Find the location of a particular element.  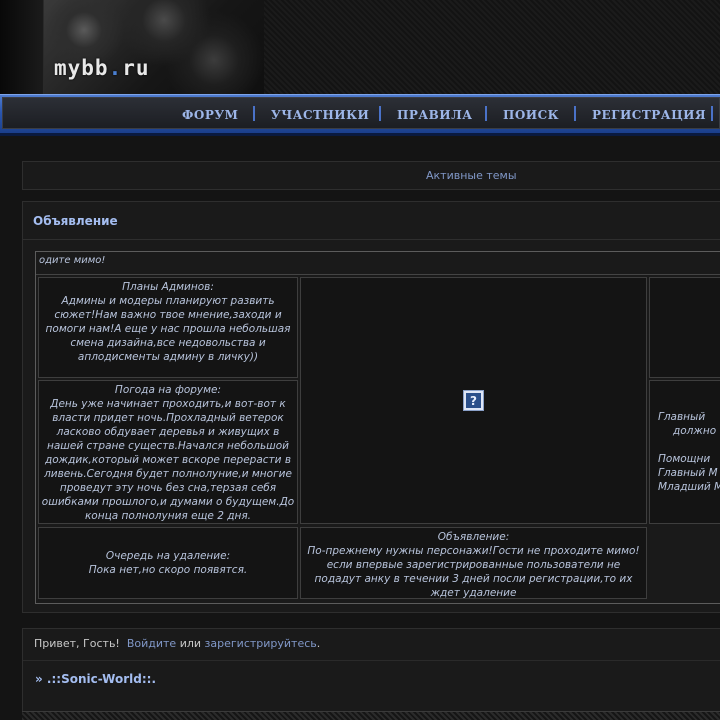

broken-image-icon: ? is located at coordinates (473, 400).